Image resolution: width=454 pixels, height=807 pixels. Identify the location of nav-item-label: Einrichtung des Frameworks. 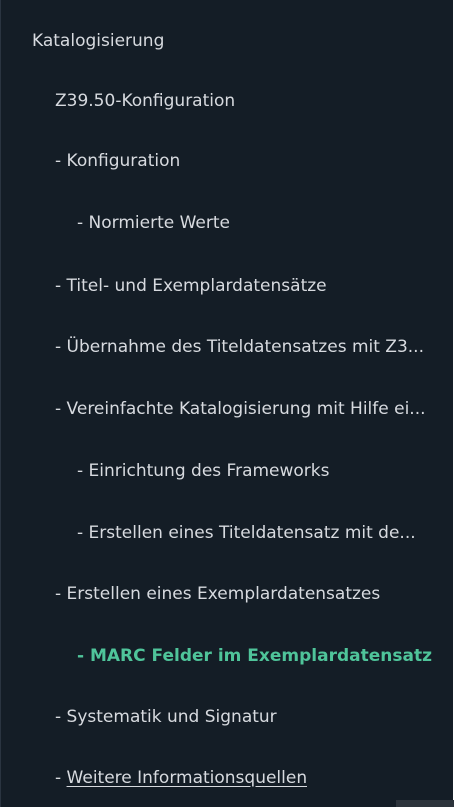
(209, 471).